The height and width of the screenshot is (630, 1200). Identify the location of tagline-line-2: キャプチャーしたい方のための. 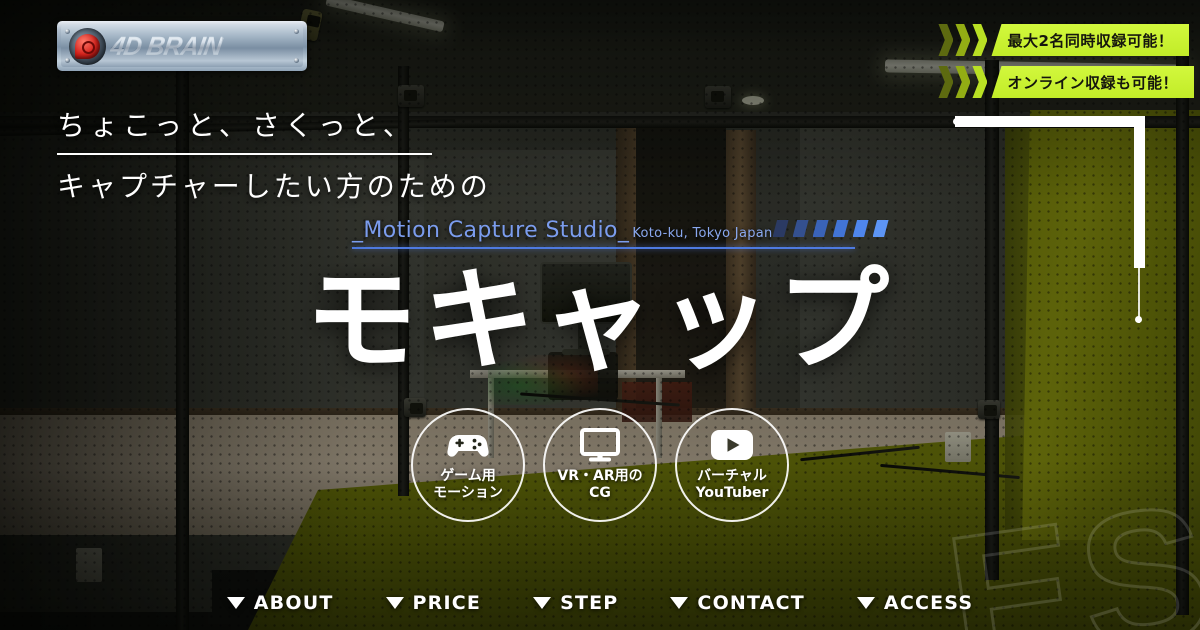
(274, 186).